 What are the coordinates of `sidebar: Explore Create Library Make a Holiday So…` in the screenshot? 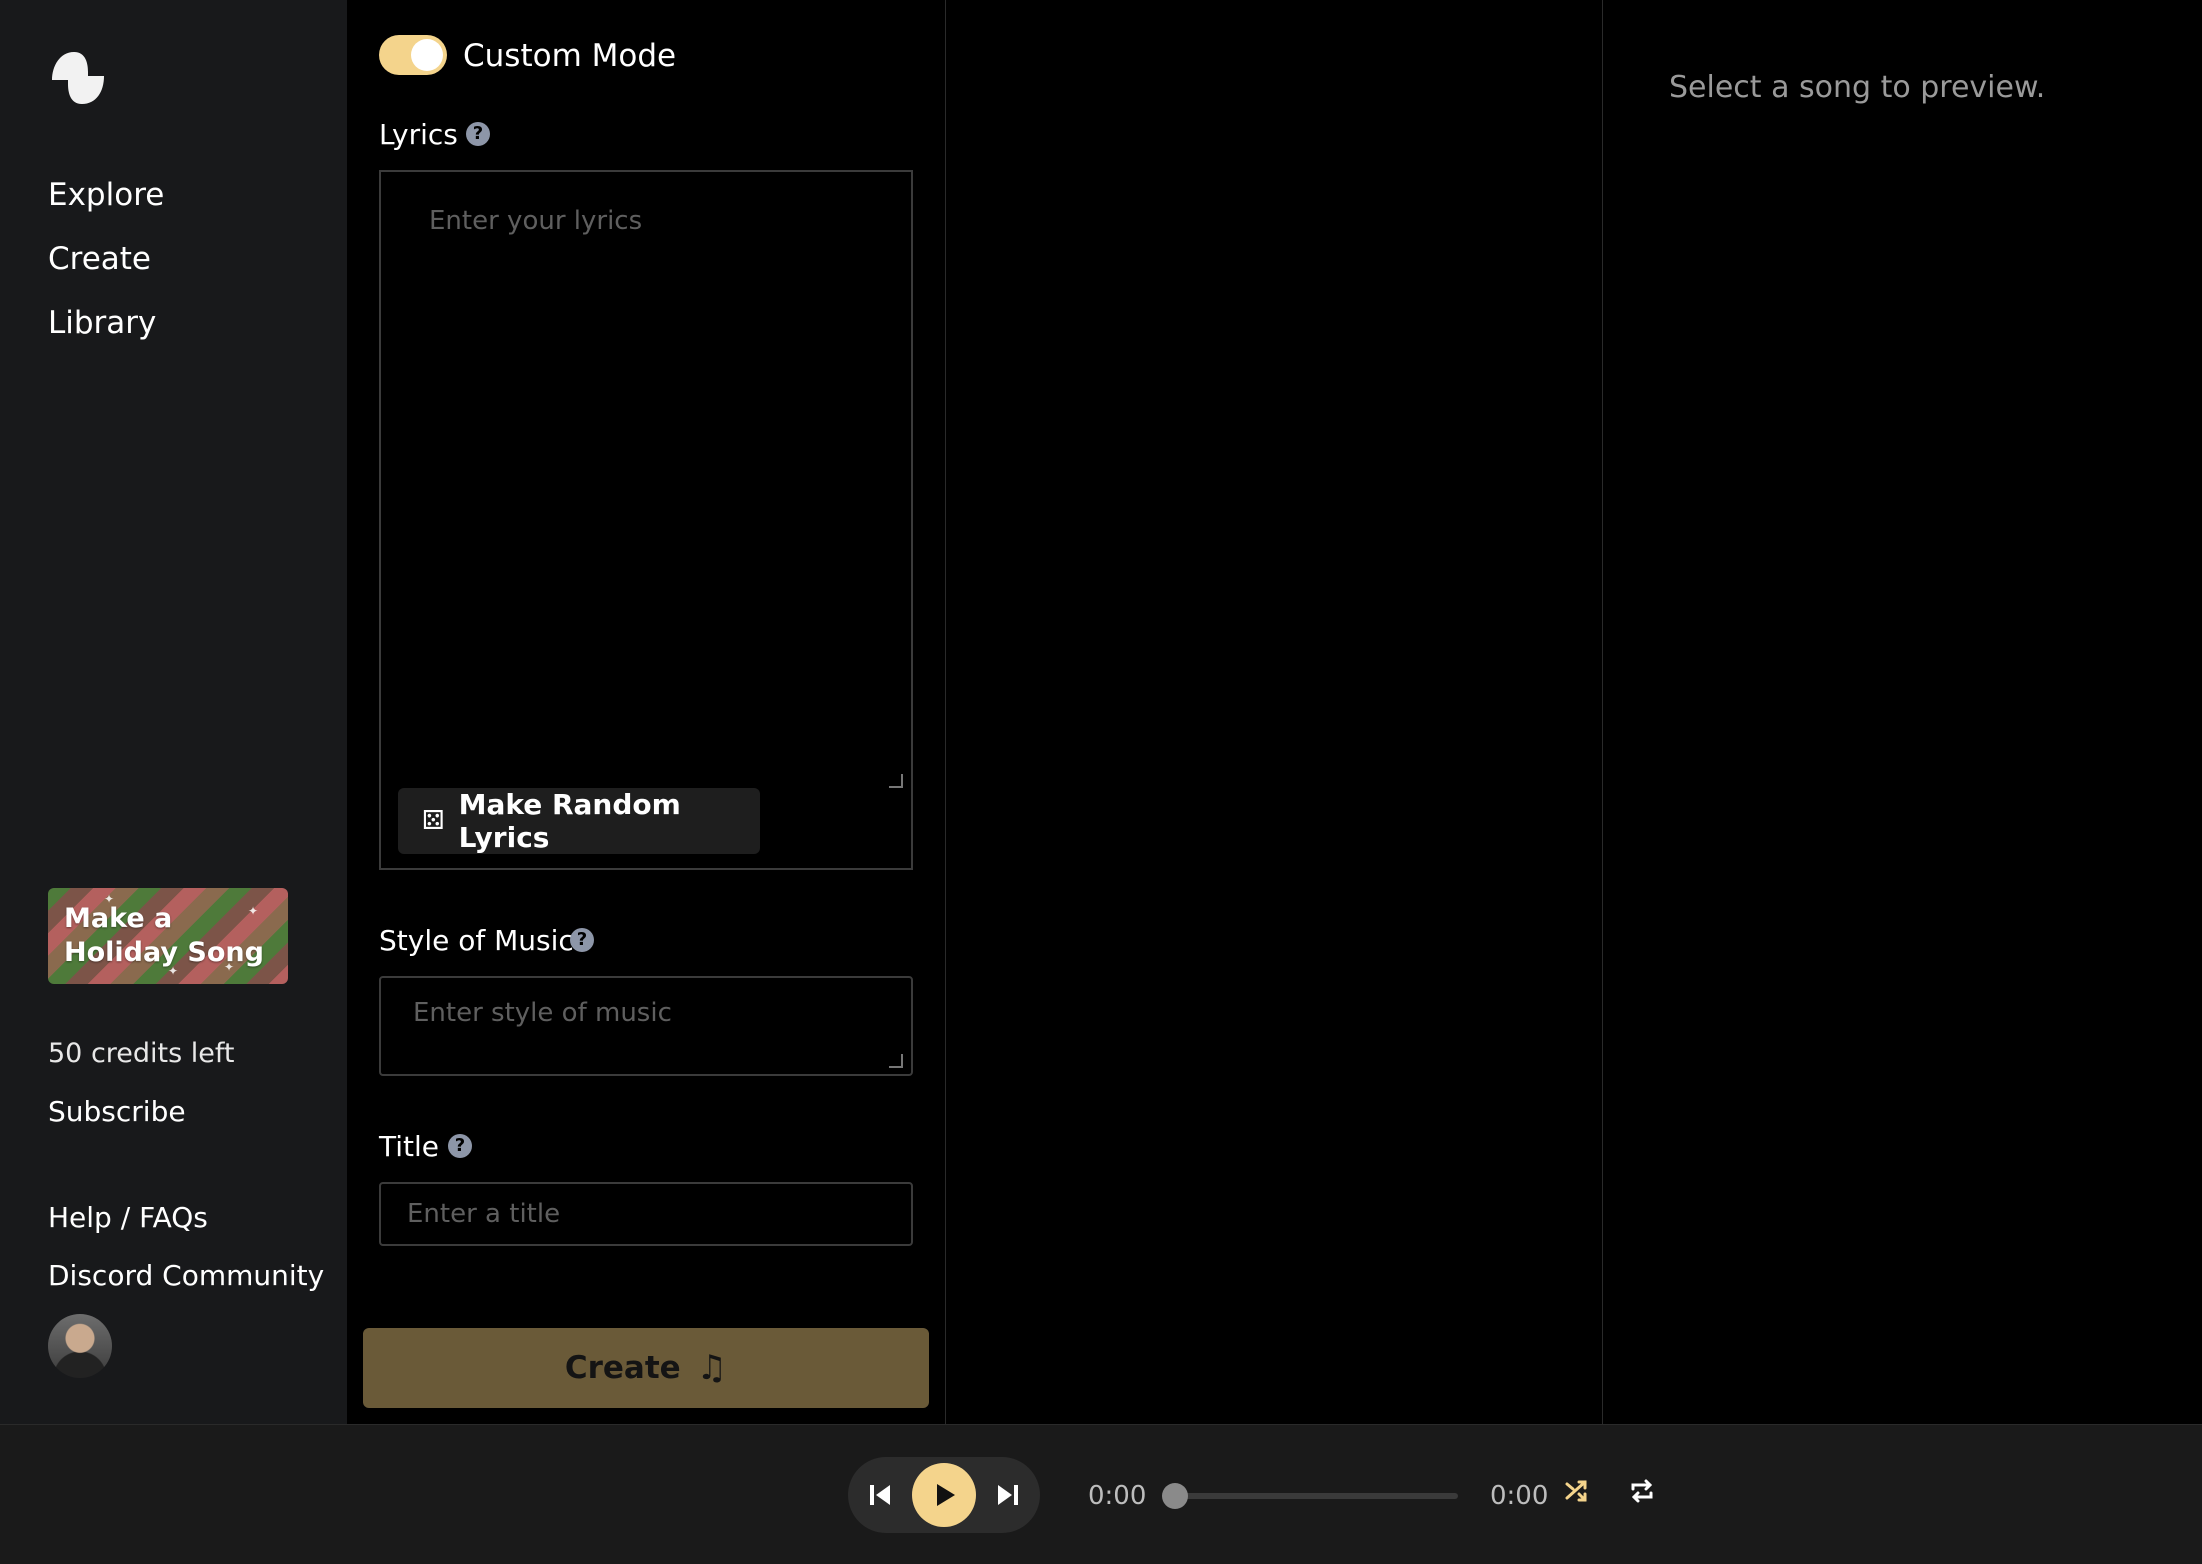 It's located at (173, 712).